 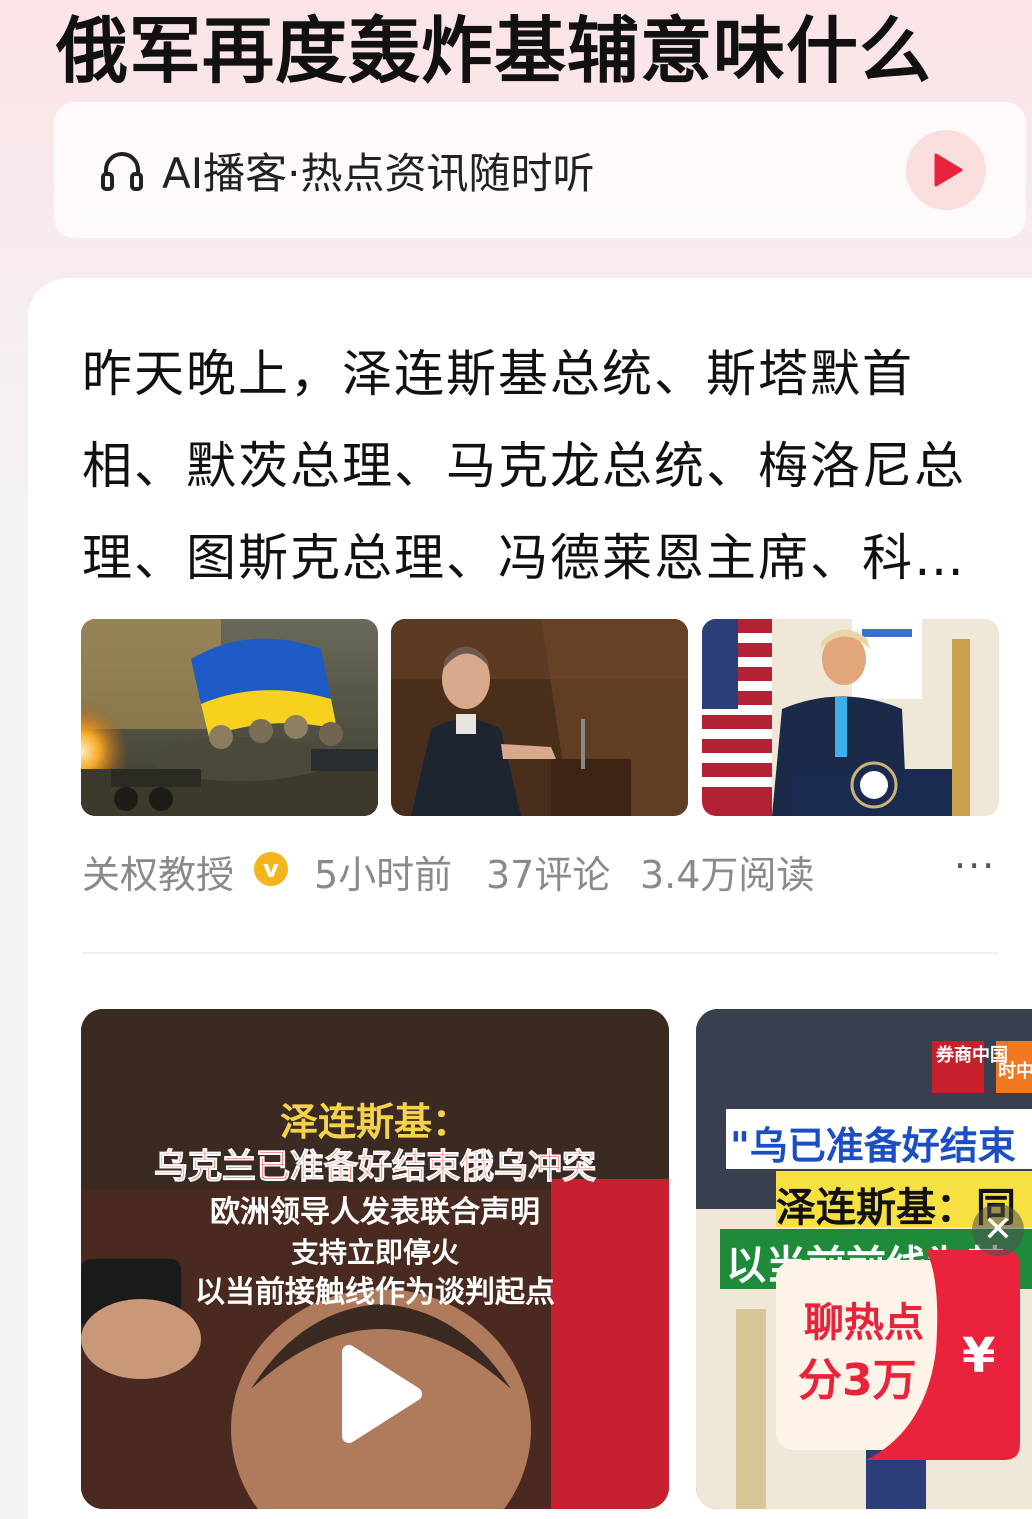 I want to click on news-logo: 券商中国, so click(x=972, y=1055).